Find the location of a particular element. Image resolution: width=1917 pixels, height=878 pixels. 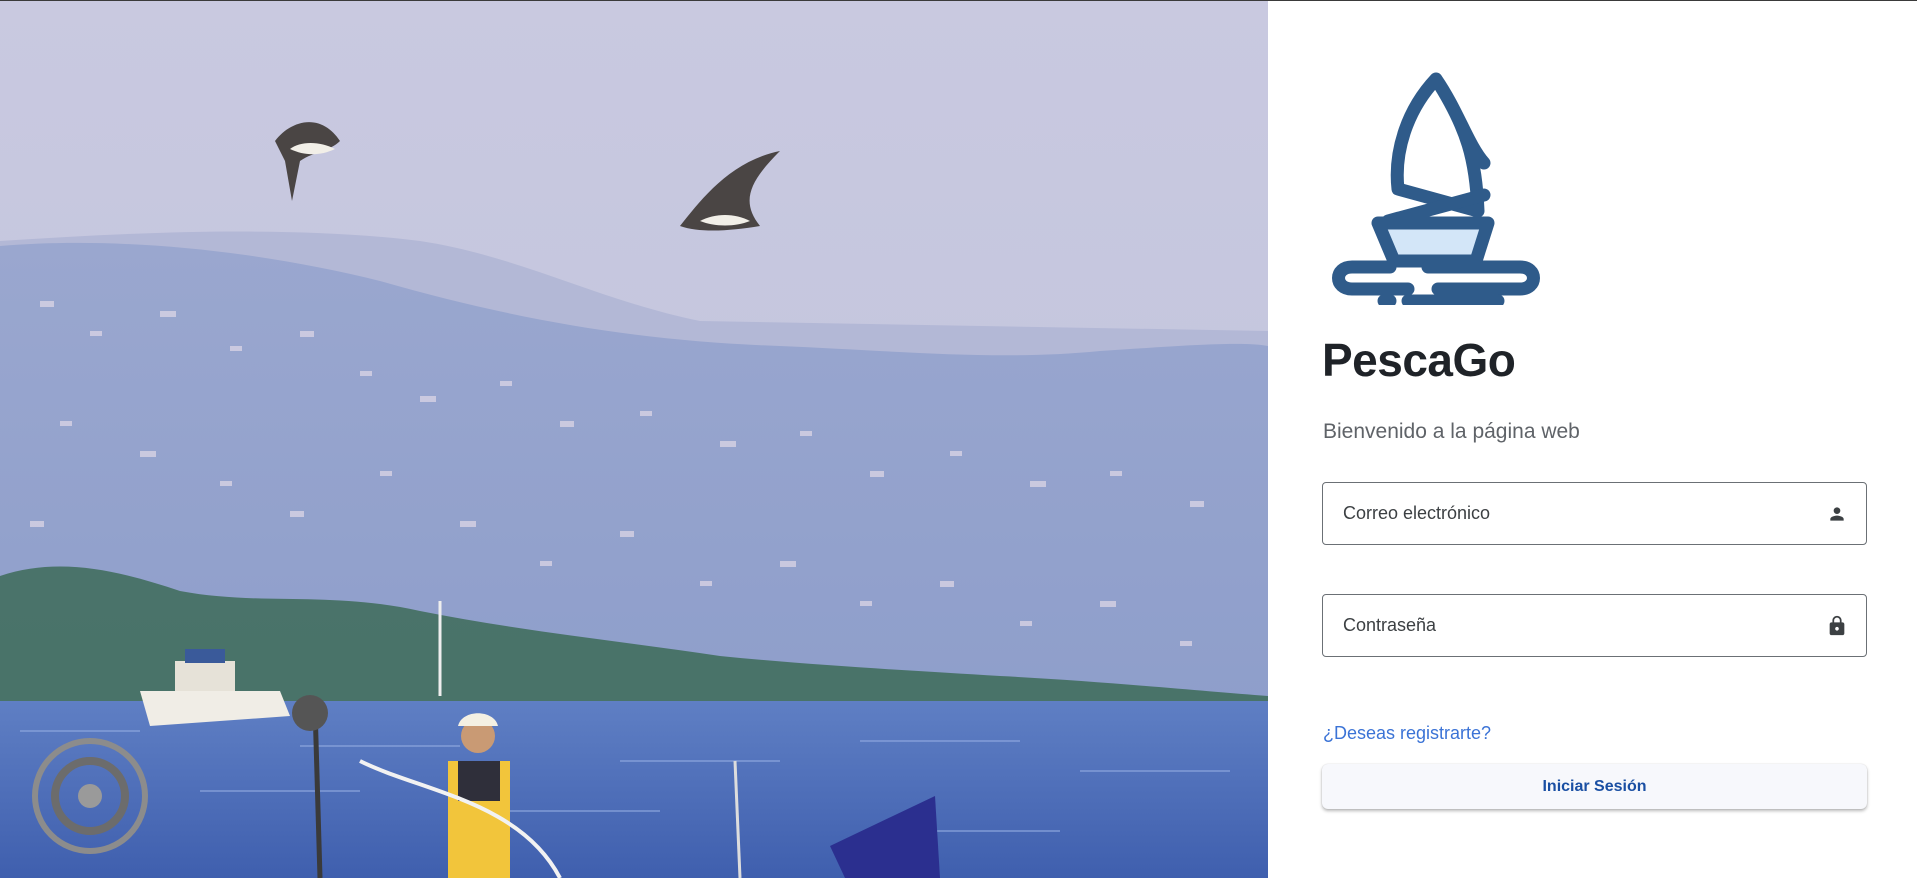

email-input is located at coordinates (1582, 513).